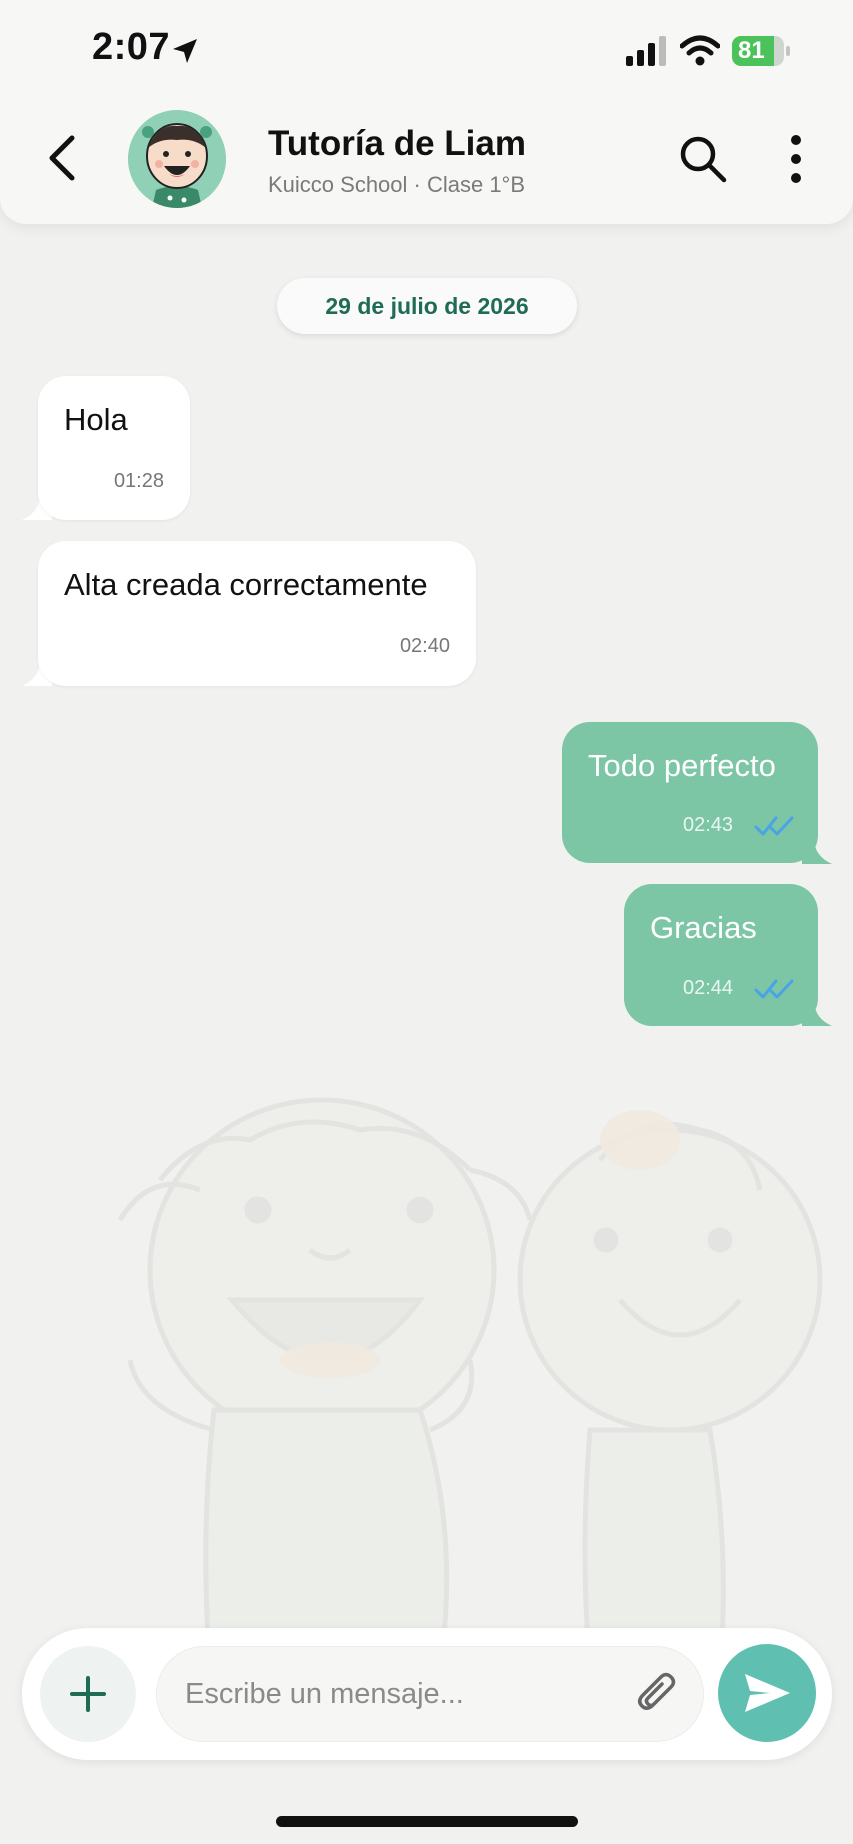  I want to click on location-arrow-icon, so click(185, 51).